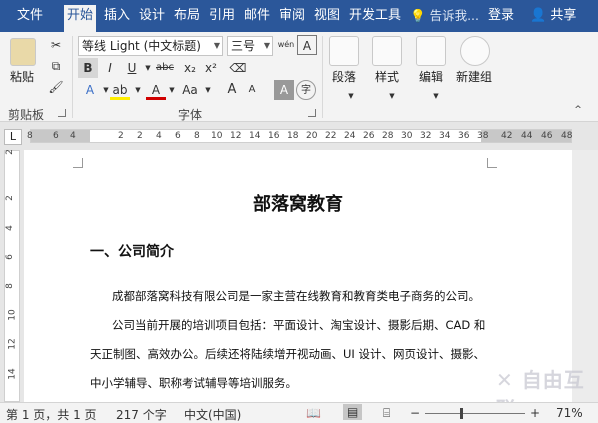  Describe the element at coordinates (426, 136) in the screenshot. I see `ruler-tick-label: 32` at that location.